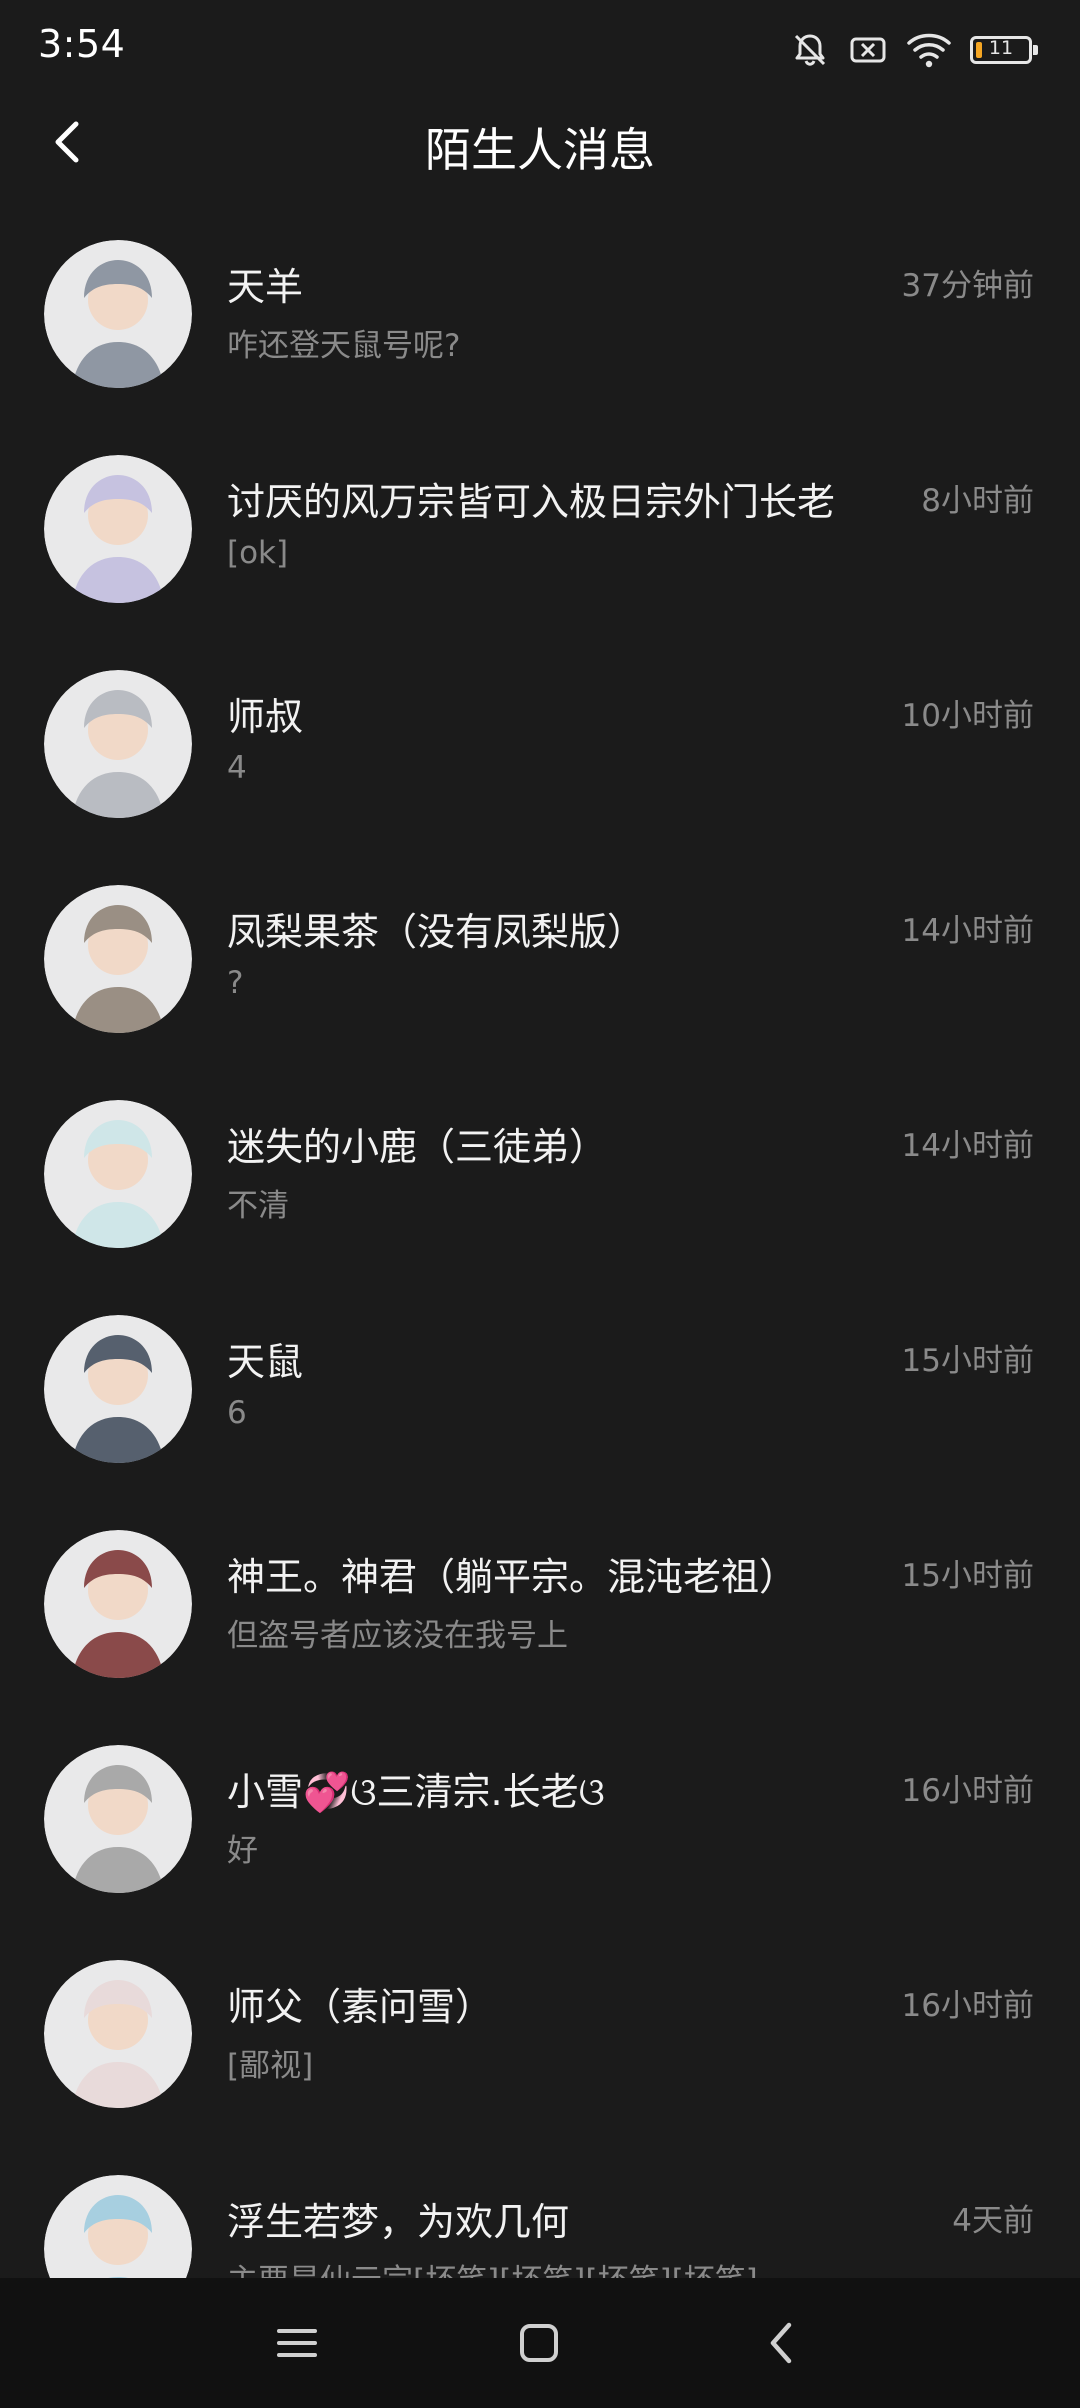 Image resolution: width=1080 pixels, height=2408 pixels. What do you see at coordinates (540, 48) in the screenshot?
I see `status-bar: 3:54 11` at bounding box center [540, 48].